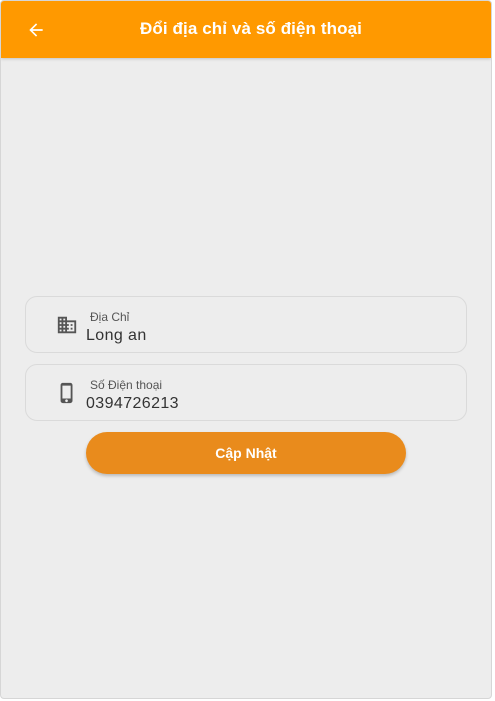  What do you see at coordinates (67, 325) in the screenshot?
I see `building-icon` at bounding box center [67, 325].